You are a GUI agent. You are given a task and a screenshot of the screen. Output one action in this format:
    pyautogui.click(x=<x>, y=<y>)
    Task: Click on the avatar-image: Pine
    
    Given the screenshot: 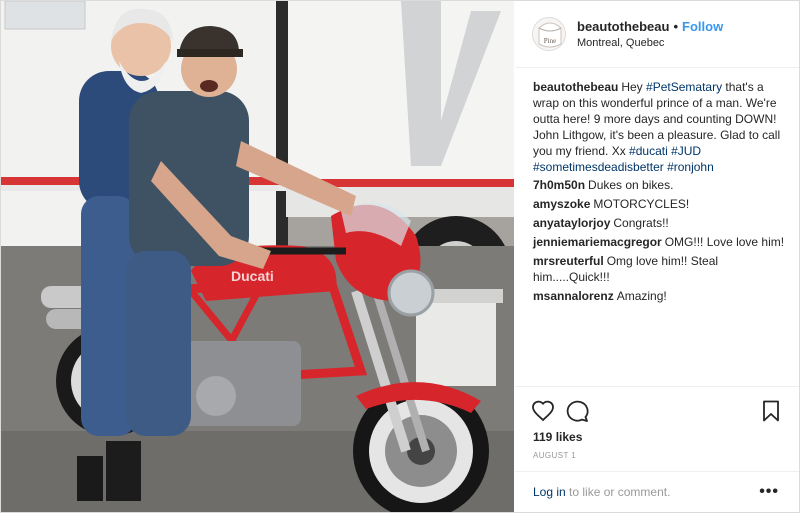 What is the action you would take?
    pyautogui.click(x=549, y=34)
    